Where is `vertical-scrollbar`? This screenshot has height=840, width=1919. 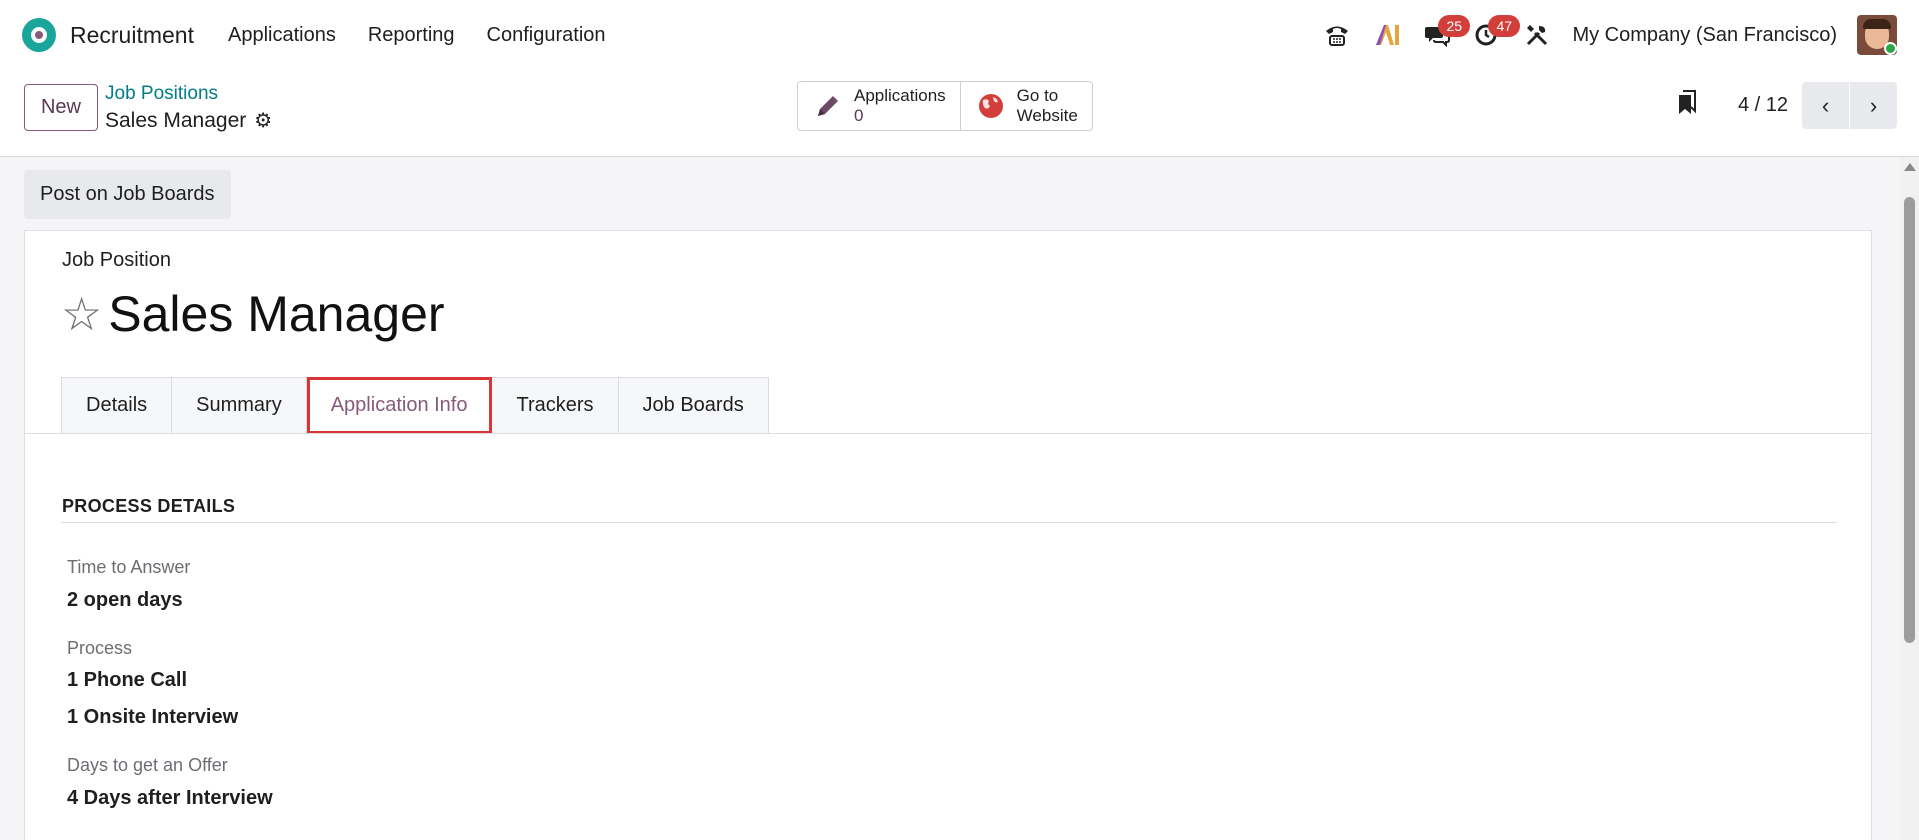
vertical-scrollbar is located at coordinates (1909, 498).